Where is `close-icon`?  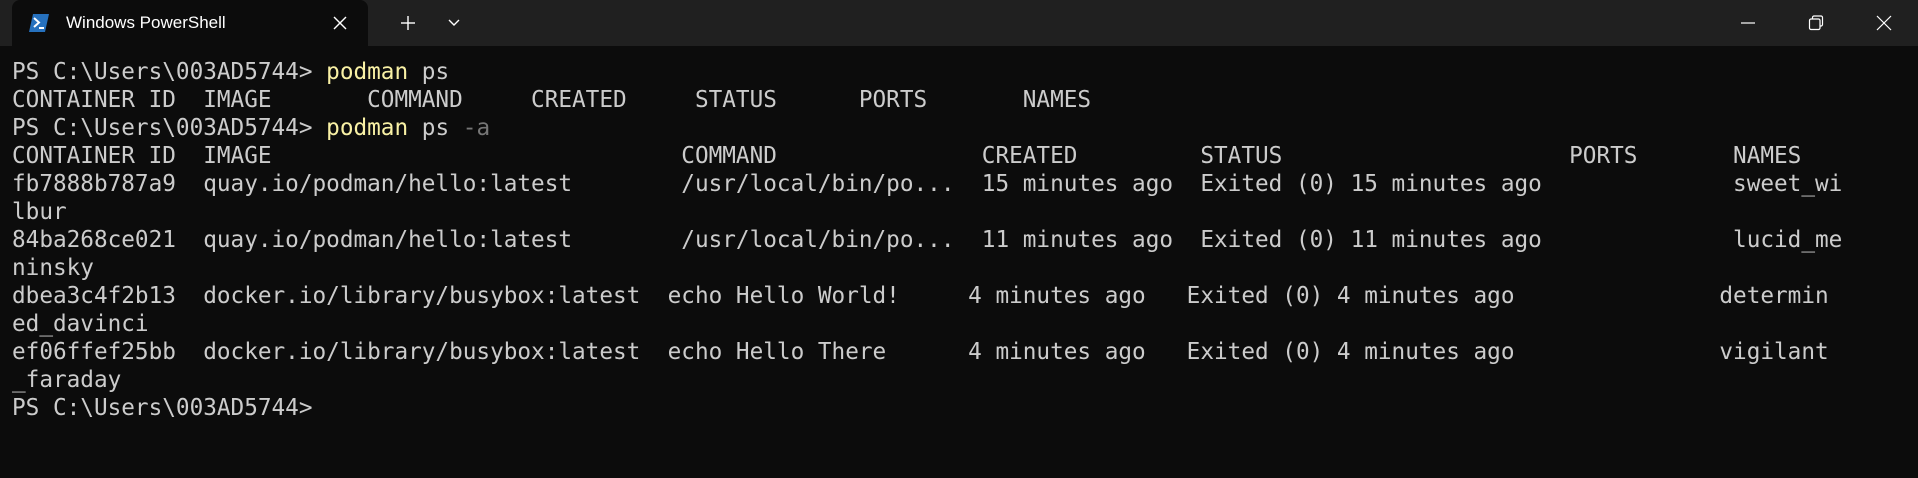
close-icon is located at coordinates (1884, 23).